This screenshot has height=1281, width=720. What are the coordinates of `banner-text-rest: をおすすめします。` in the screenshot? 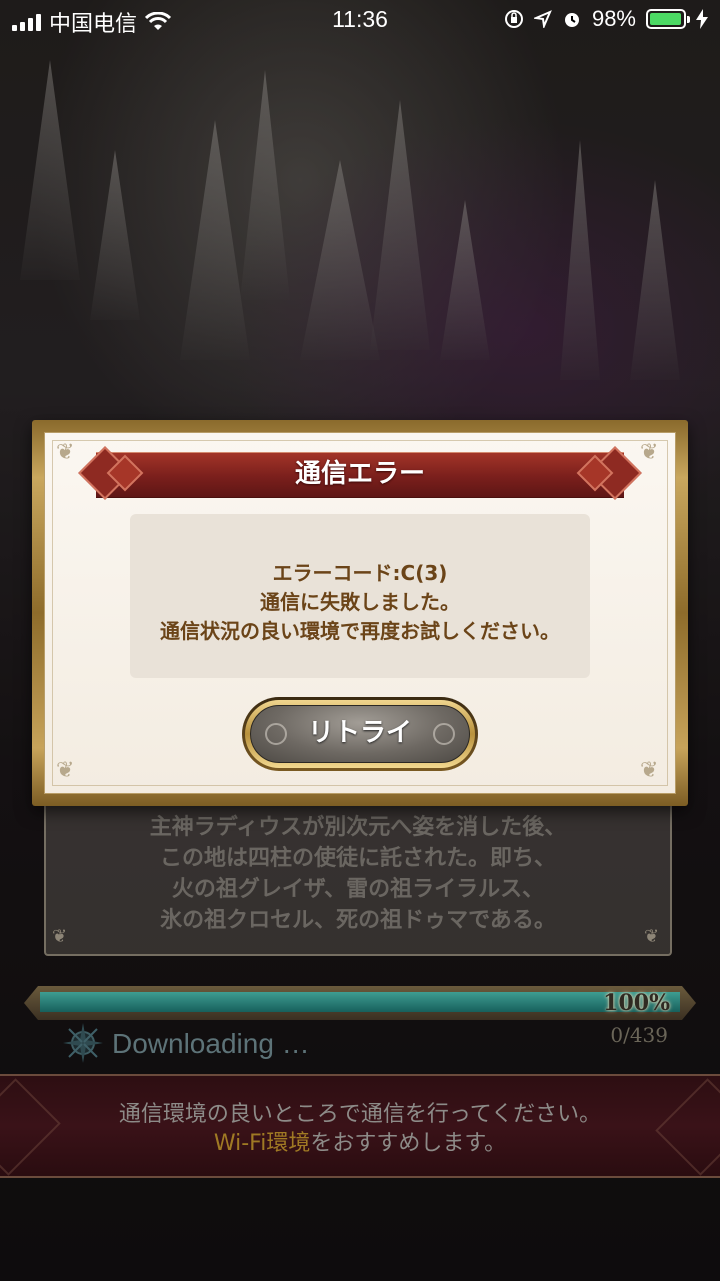 It's located at (408, 1143).